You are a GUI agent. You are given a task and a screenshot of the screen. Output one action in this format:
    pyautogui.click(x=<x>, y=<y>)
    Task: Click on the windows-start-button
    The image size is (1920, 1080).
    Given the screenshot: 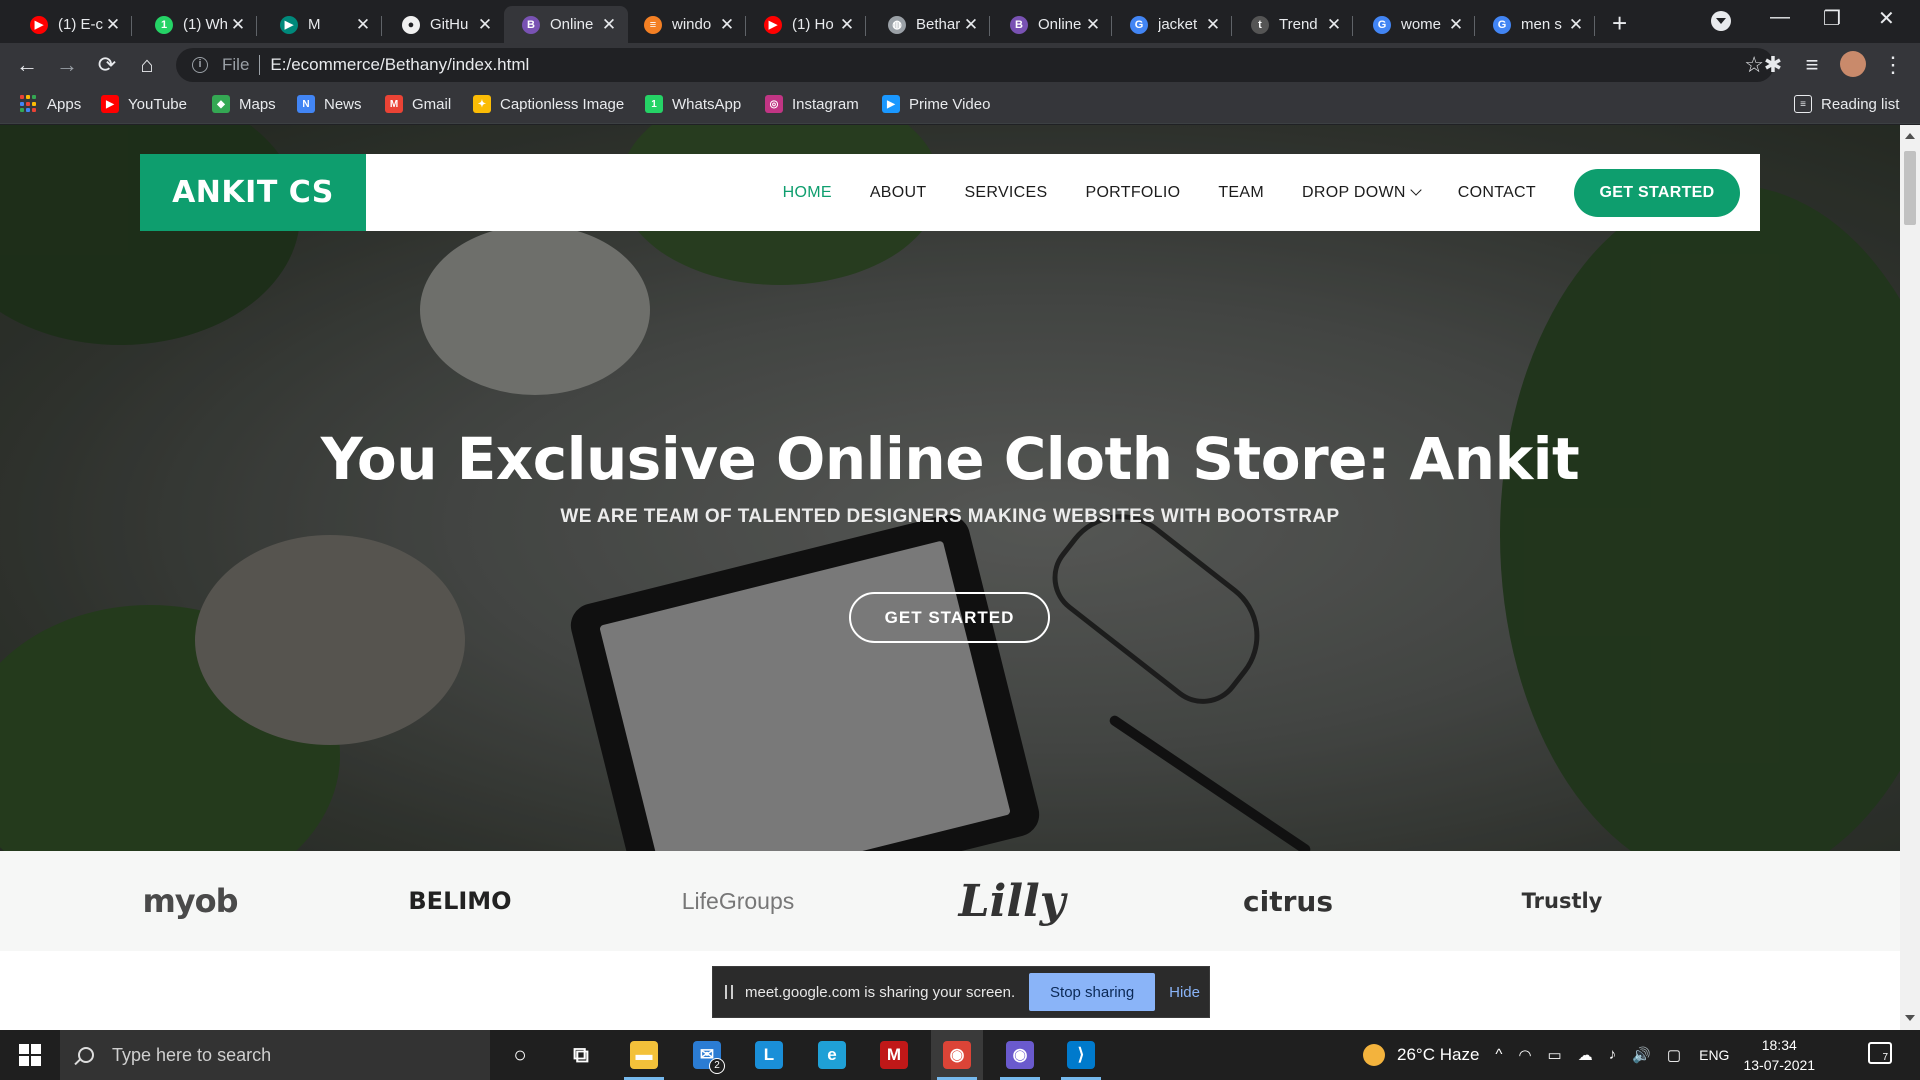 What is the action you would take?
    pyautogui.click(x=30, y=1055)
    